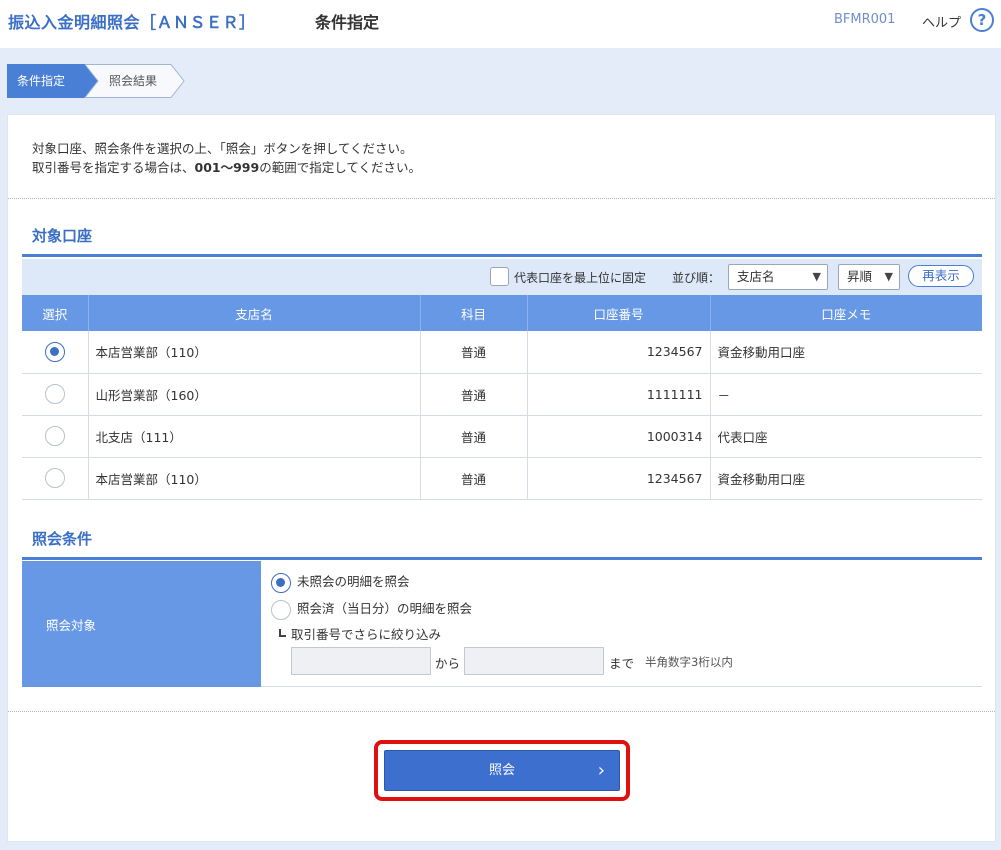 The image size is (1001, 850). Describe the element at coordinates (281, 582) in the screenshot. I see `option-unviewed-radio` at that location.